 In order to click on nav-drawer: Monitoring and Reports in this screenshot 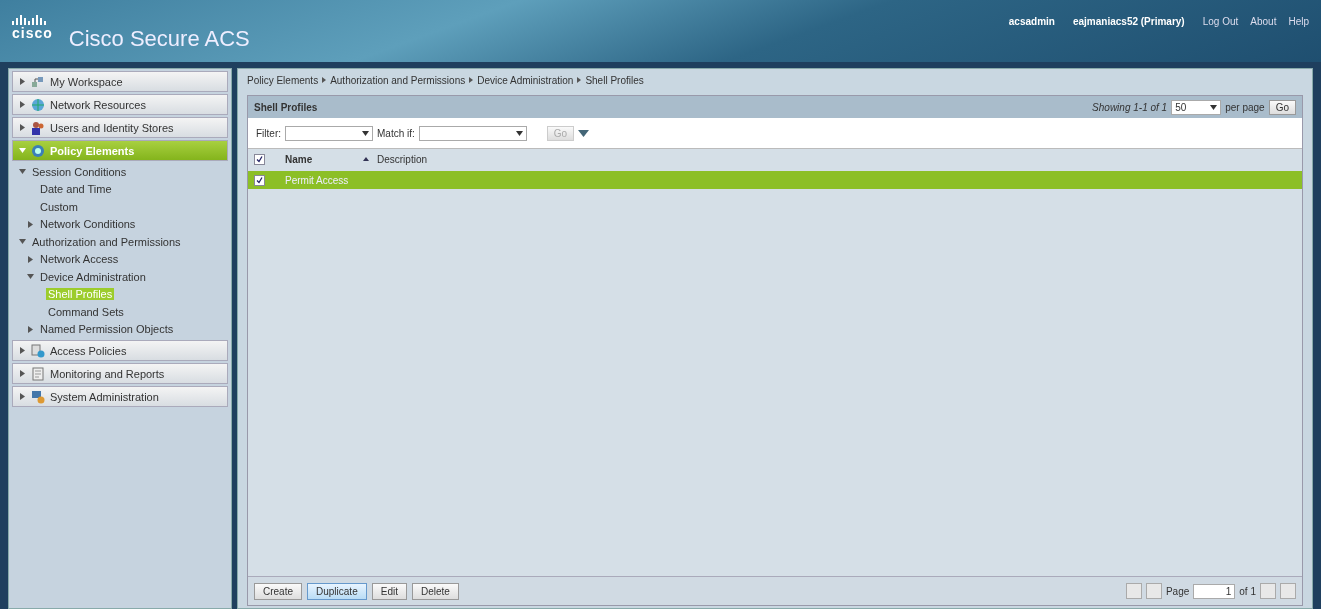, I will do `click(120, 373)`.